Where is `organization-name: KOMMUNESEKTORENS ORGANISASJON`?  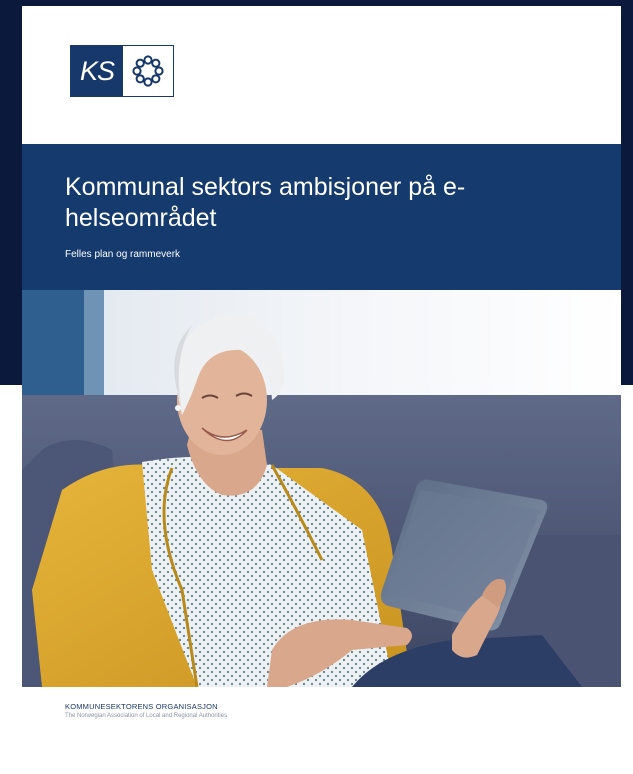 organization-name: KOMMUNESEKTORENS ORGANISASJON is located at coordinates (141, 706).